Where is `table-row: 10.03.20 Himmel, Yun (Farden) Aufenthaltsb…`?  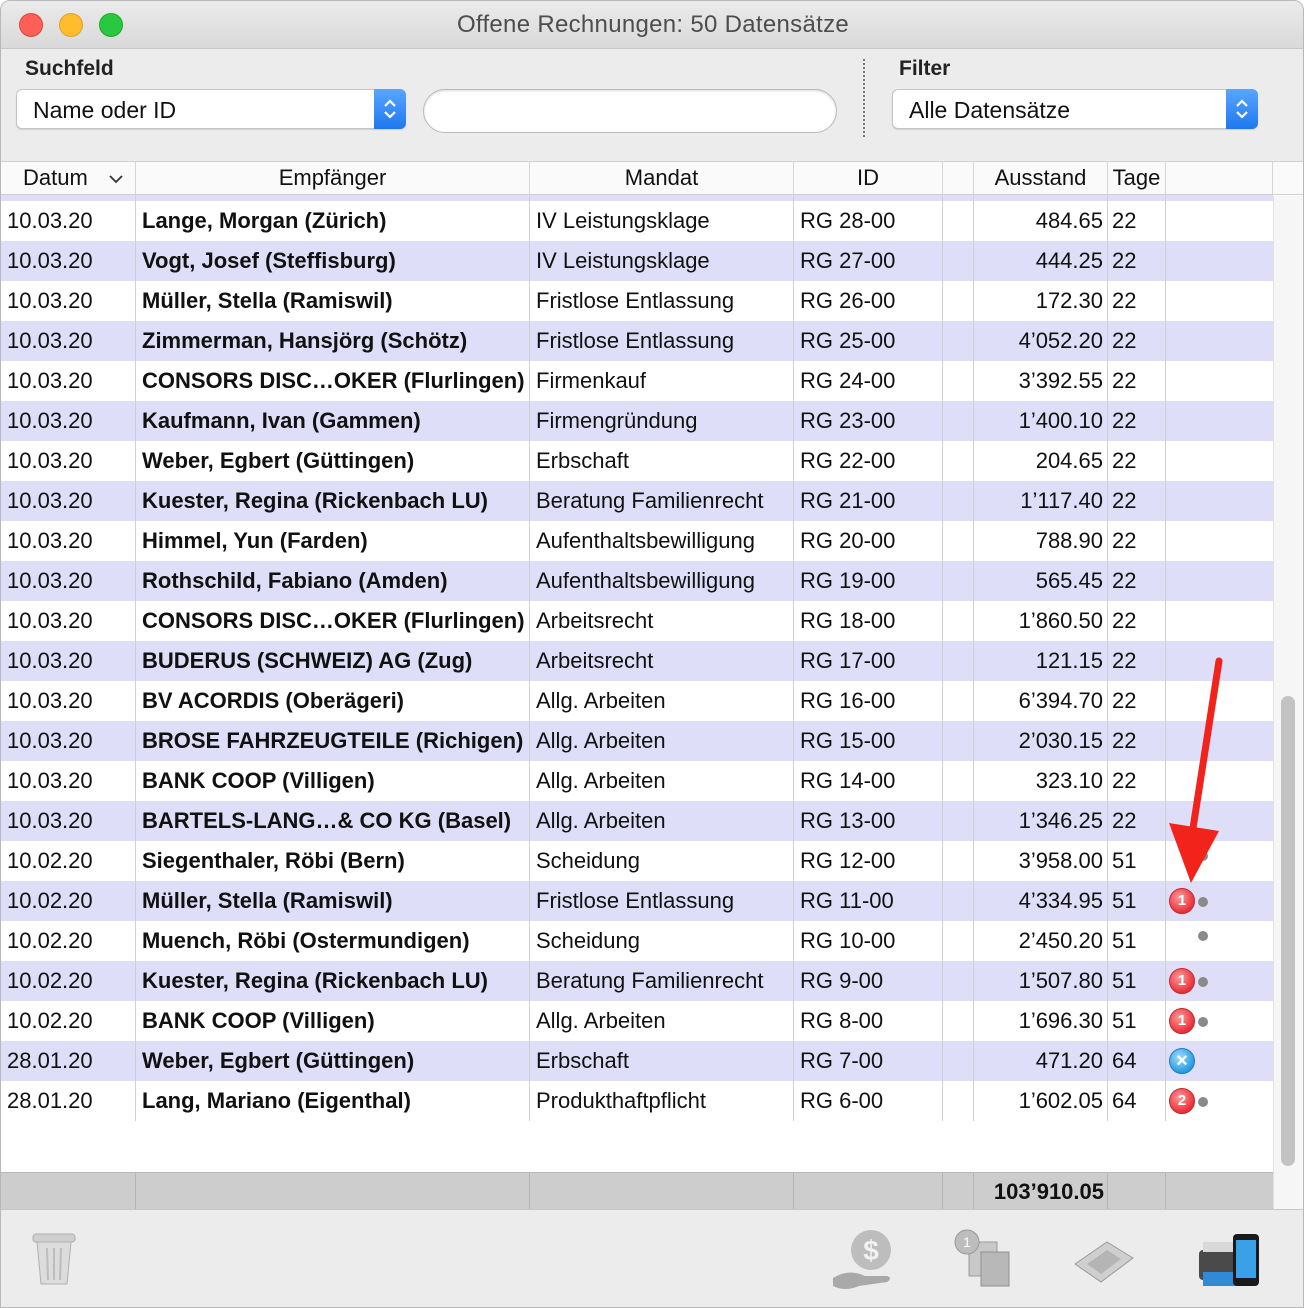
table-row: 10.03.20 Himmel, Yun (Farden) Aufenthaltsb… is located at coordinates (637, 541).